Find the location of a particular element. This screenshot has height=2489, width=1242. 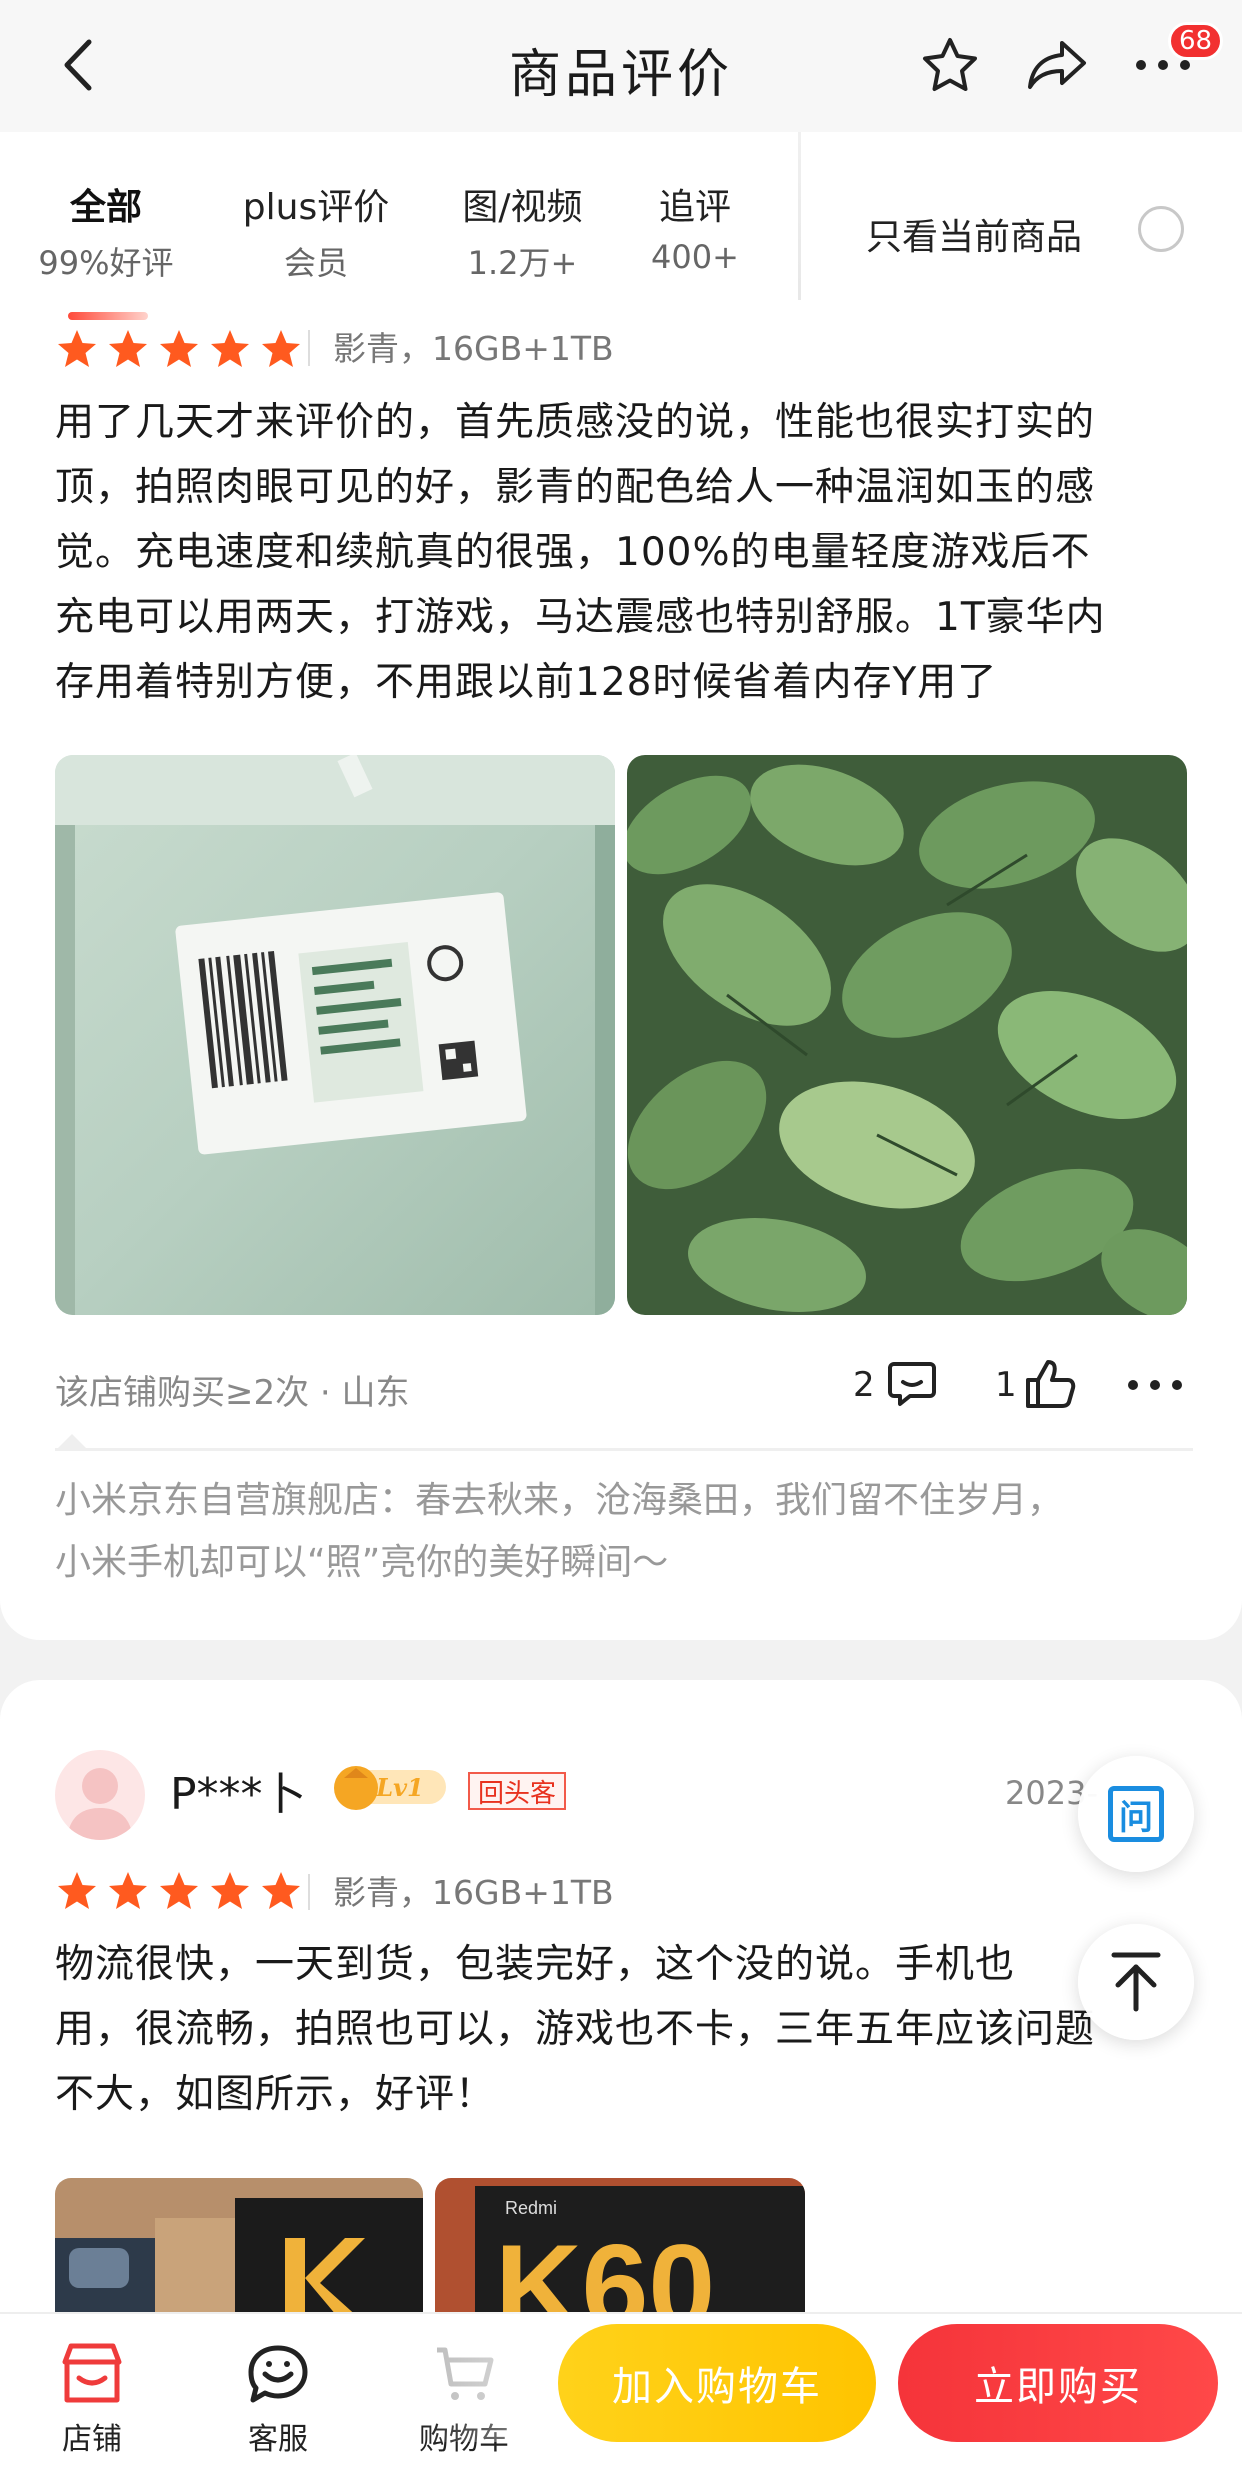

reply-notch is located at coordinates (72, 1441).